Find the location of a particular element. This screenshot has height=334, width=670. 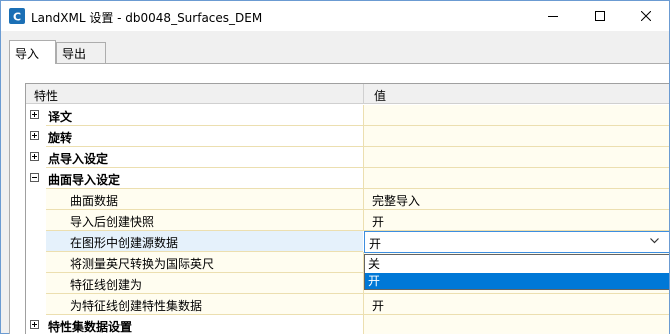

tab-import-label: 导入 is located at coordinates (27, 54).